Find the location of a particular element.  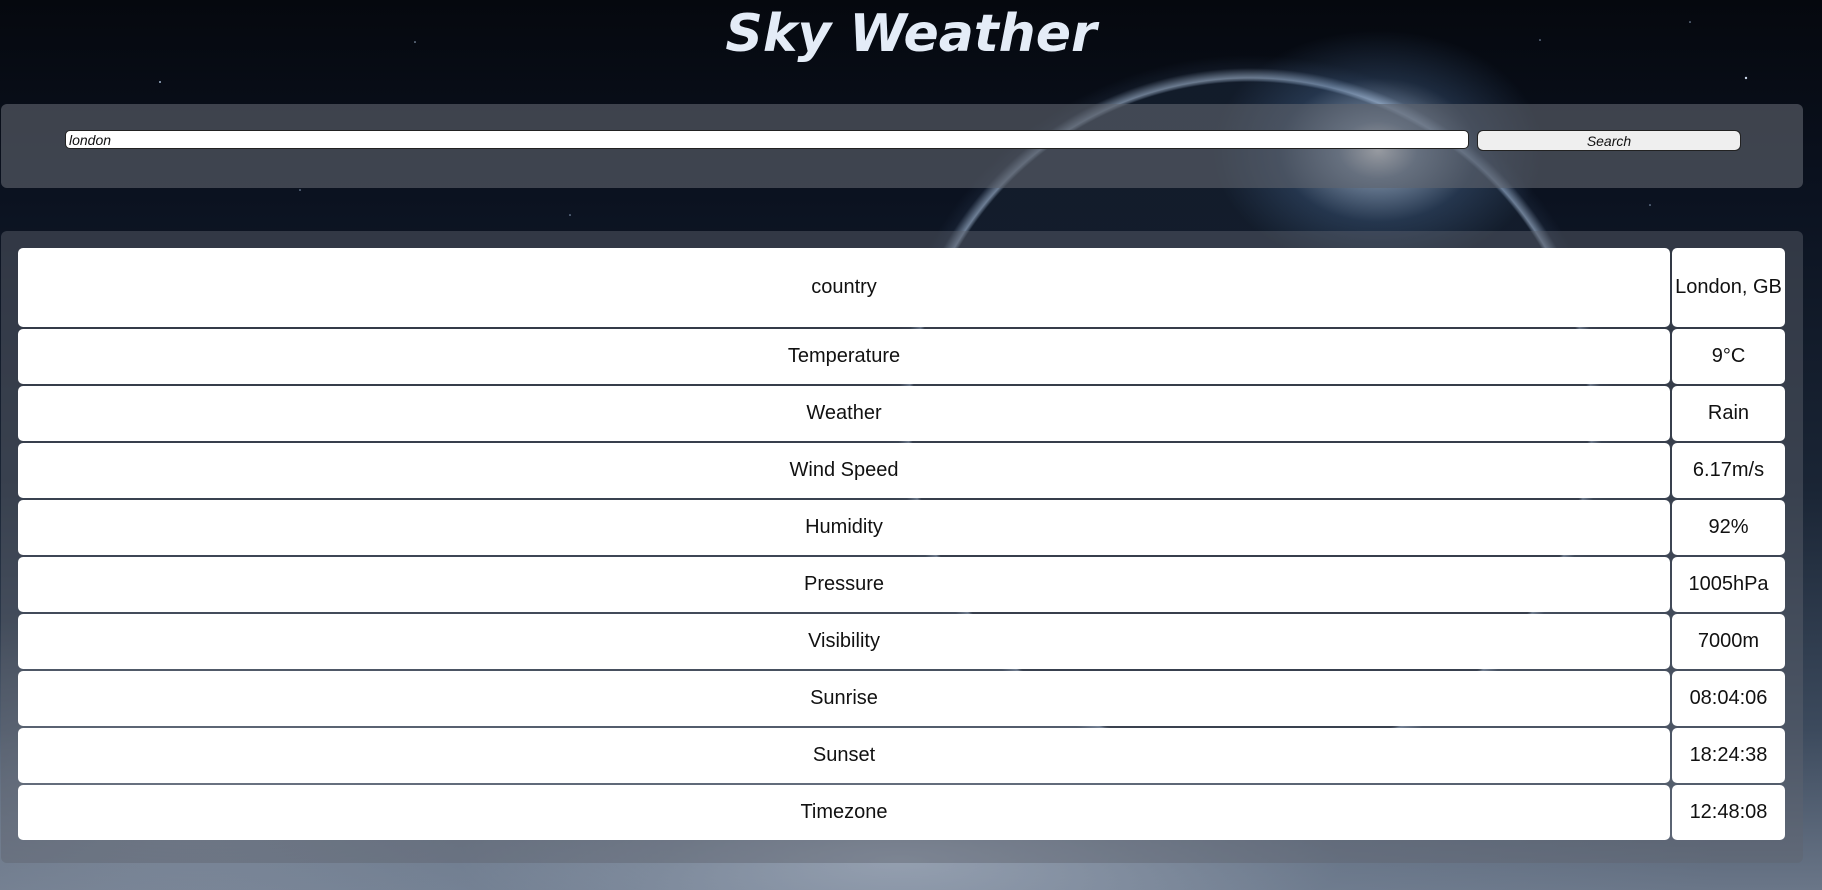

row-value: 12:48:08 is located at coordinates (1728, 812).